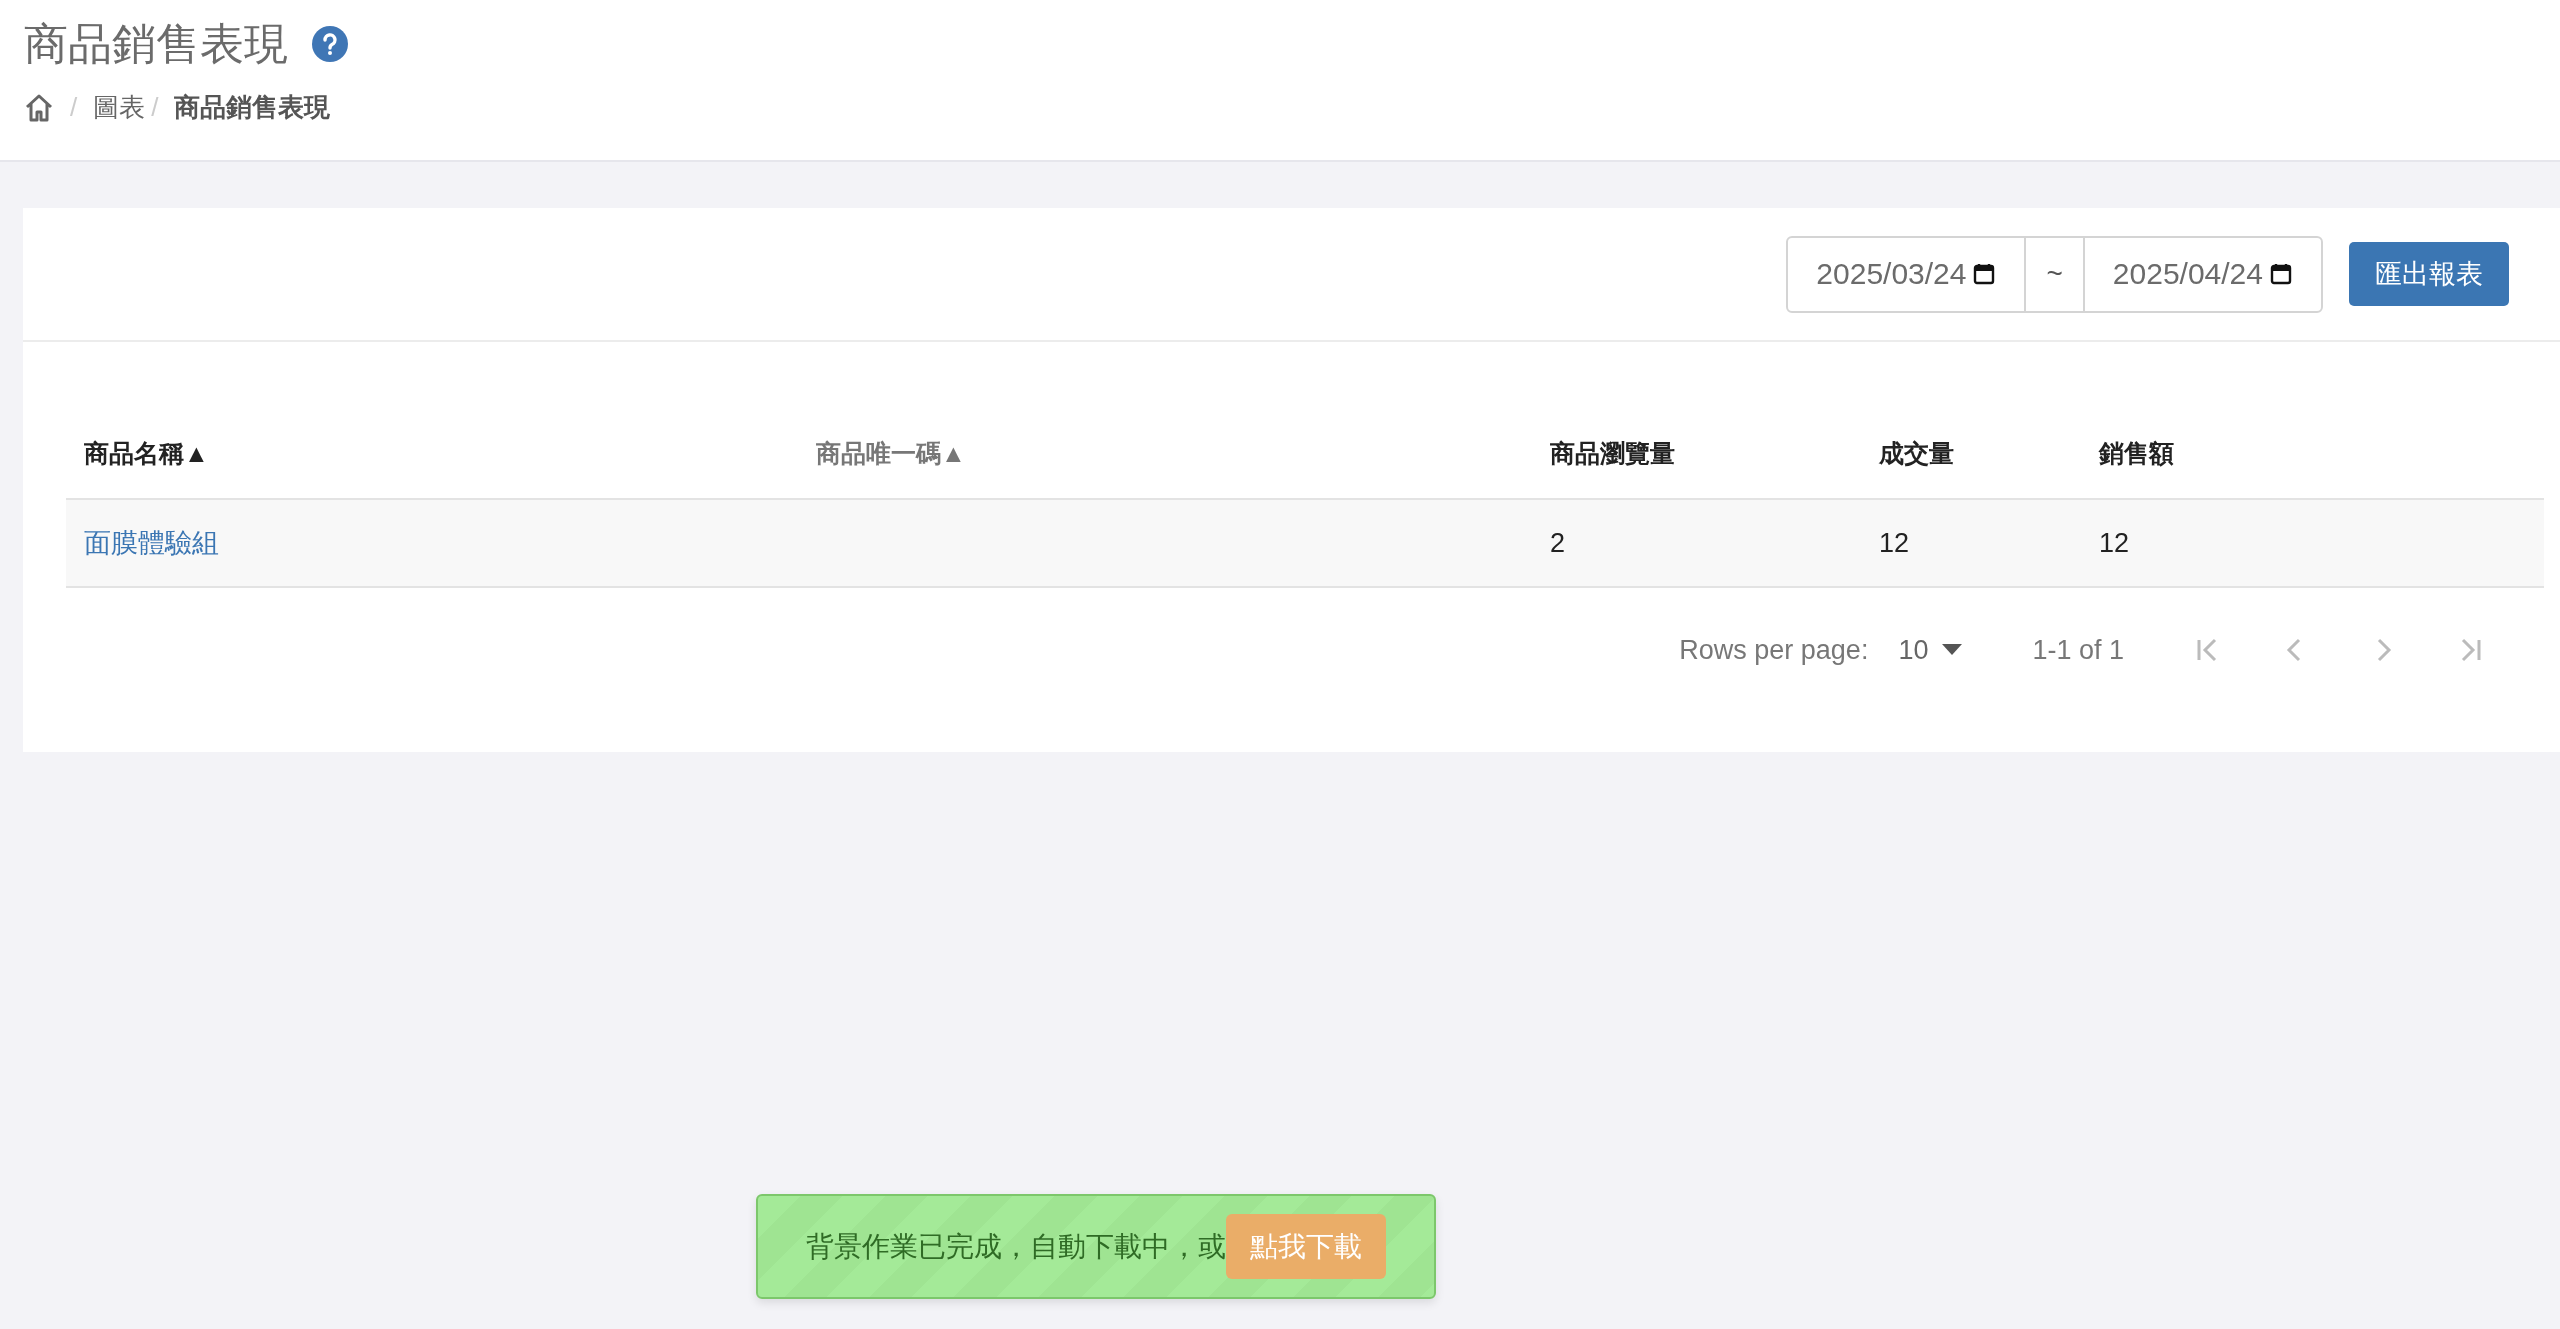 The width and height of the screenshot is (2560, 1329). What do you see at coordinates (2202, 274) in the screenshot?
I see `end-date-field: 2025/04/24` at bounding box center [2202, 274].